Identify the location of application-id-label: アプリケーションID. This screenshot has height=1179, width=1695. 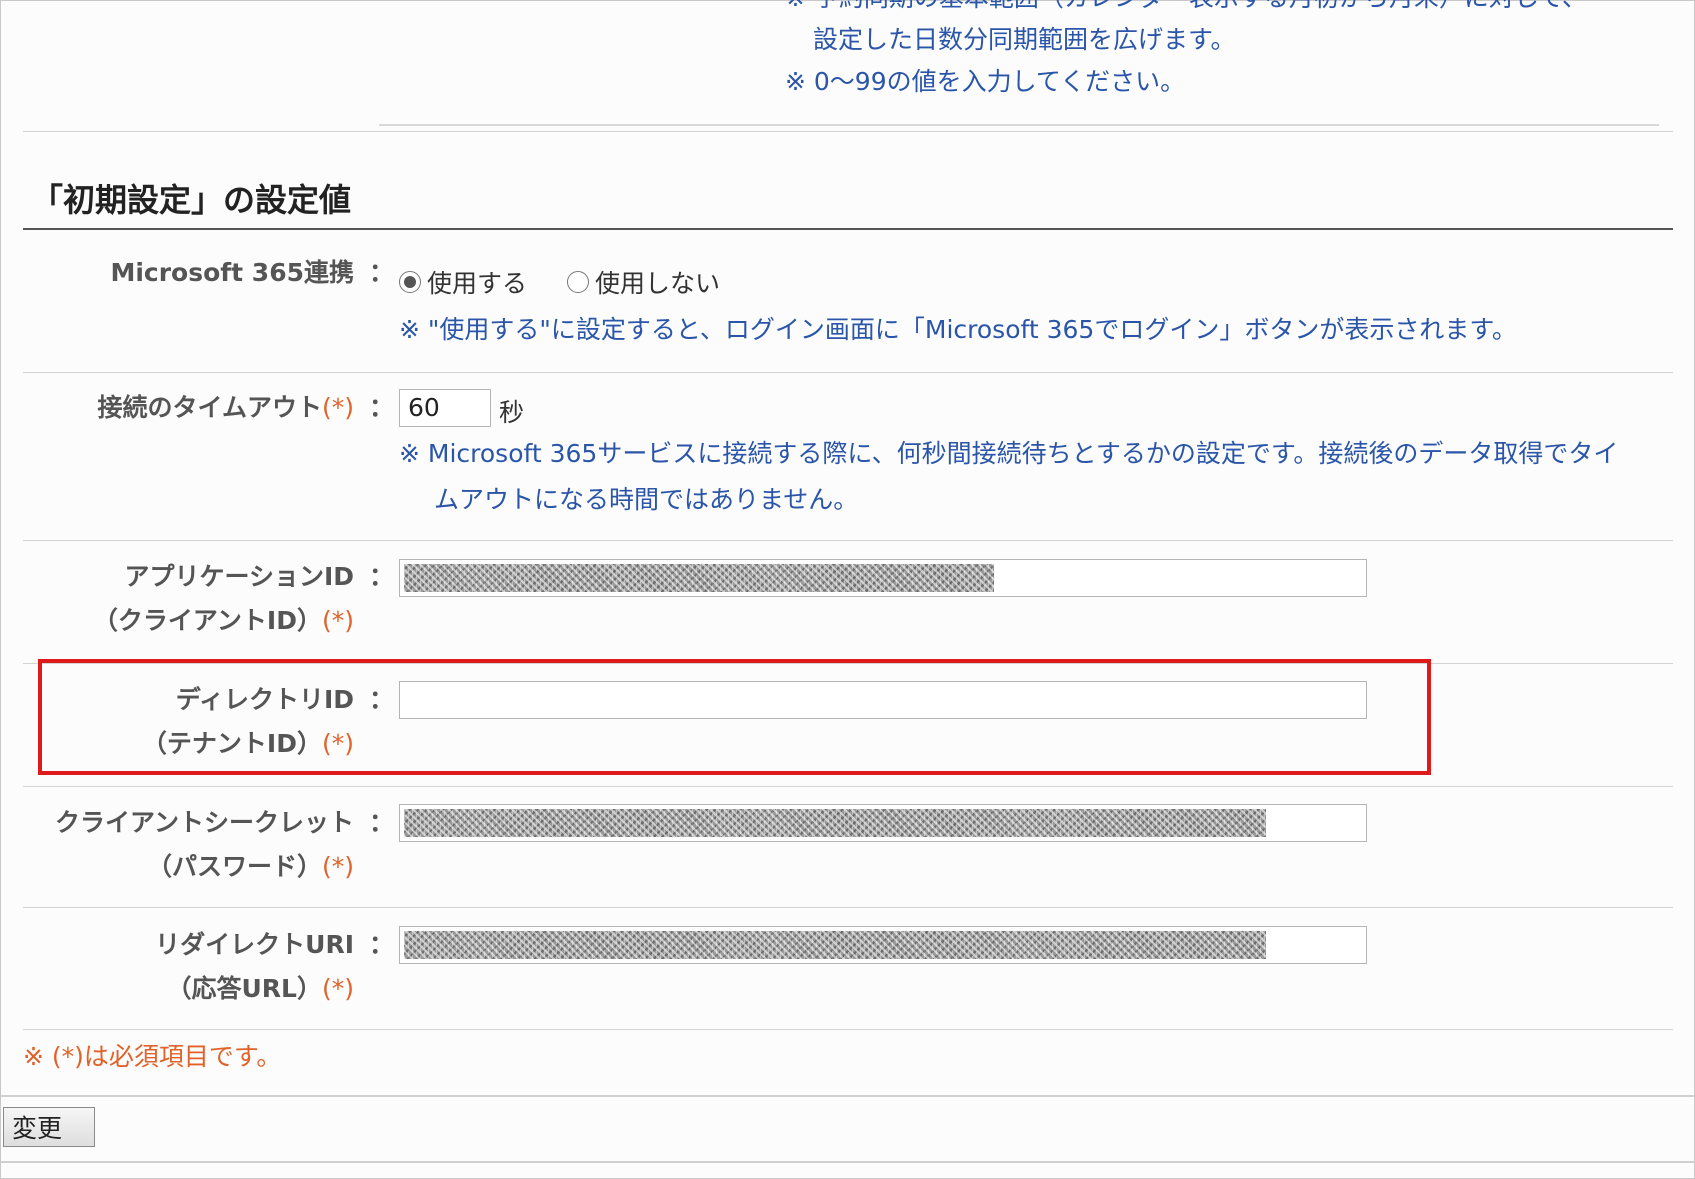
(239, 576).